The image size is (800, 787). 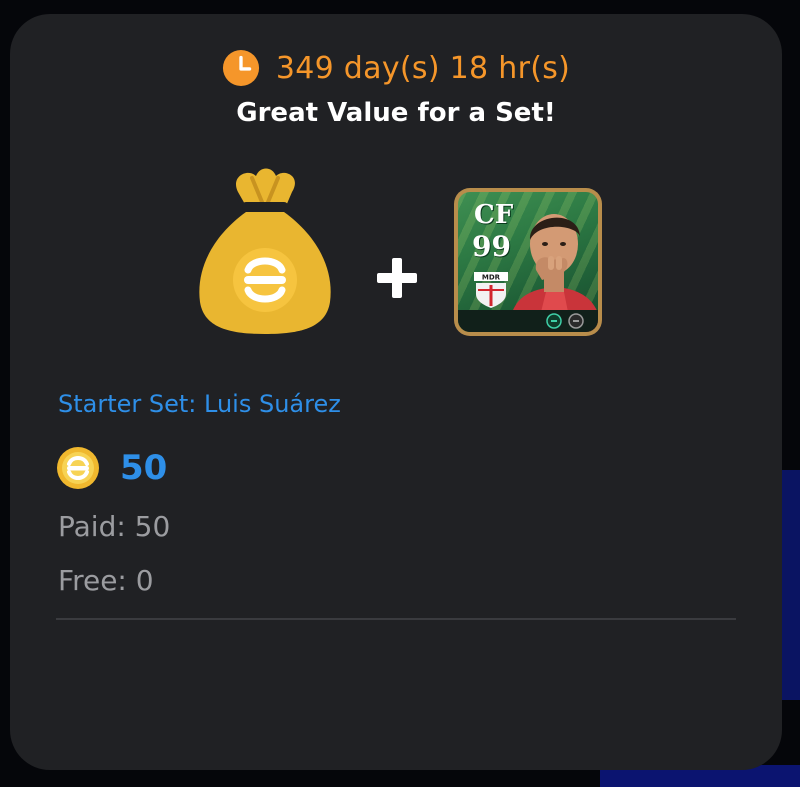 What do you see at coordinates (265, 251) in the screenshot?
I see `coin-bag-icon` at bounding box center [265, 251].